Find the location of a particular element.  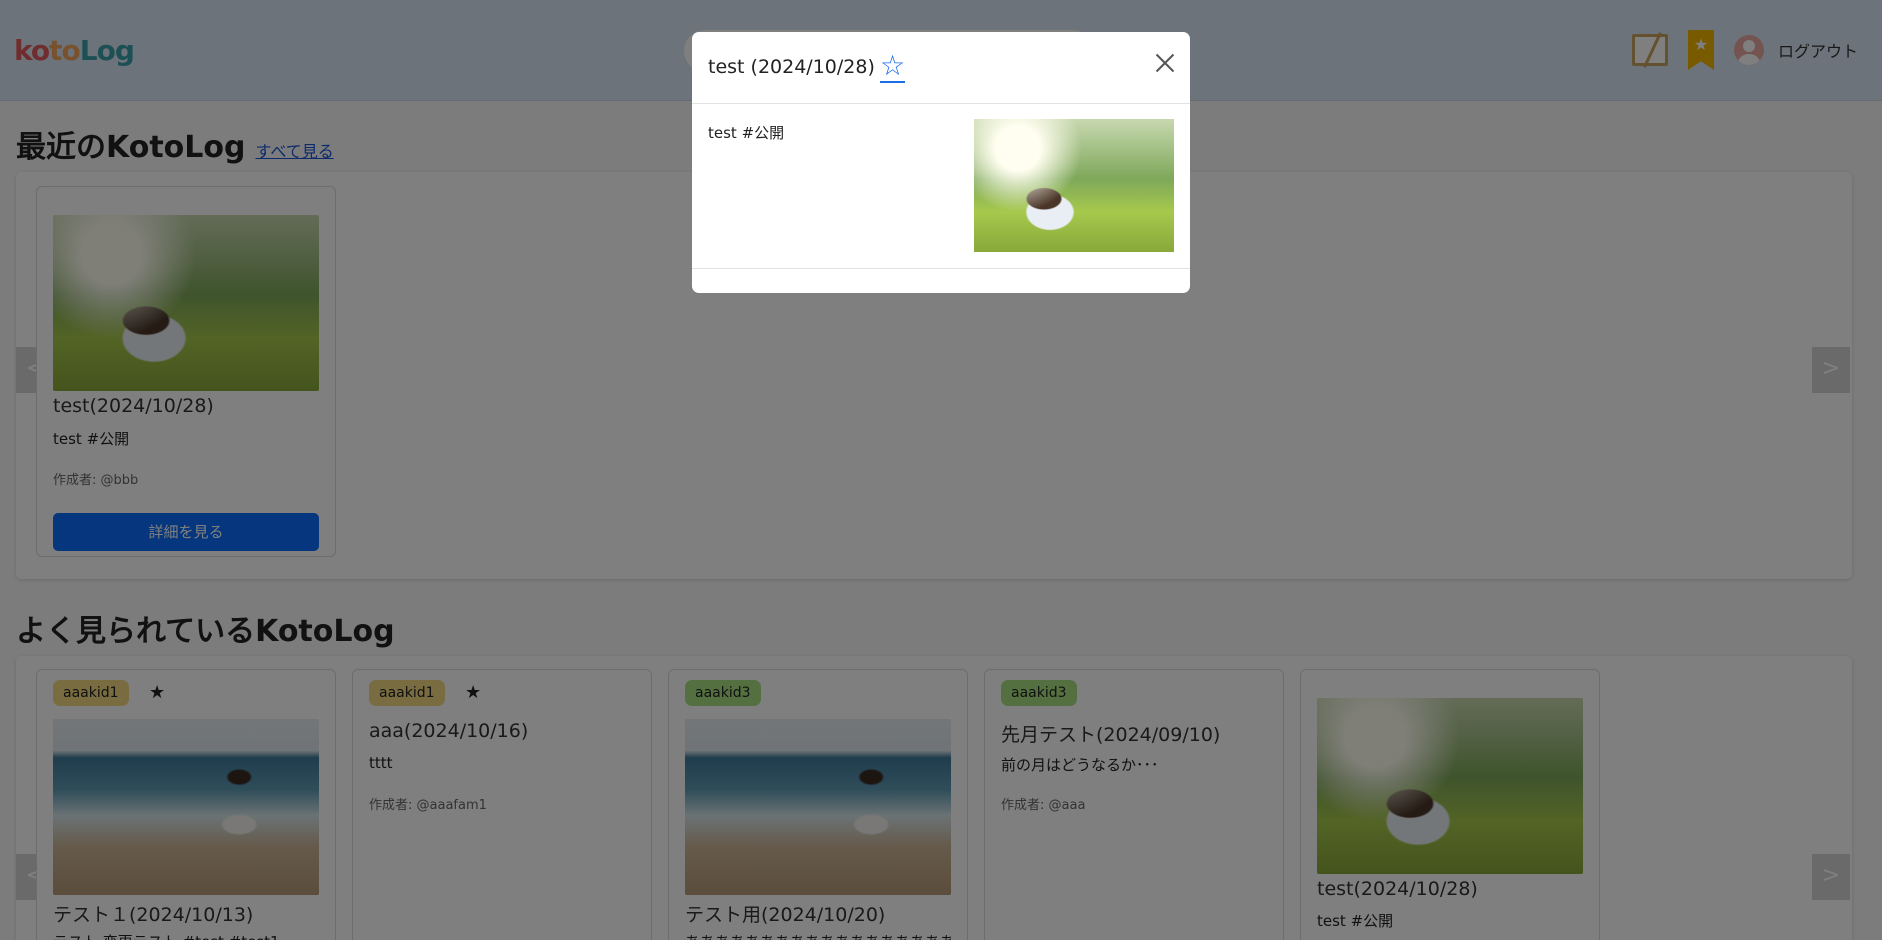

modal-body-text: test #公開 is located at coordinates (746, 133).